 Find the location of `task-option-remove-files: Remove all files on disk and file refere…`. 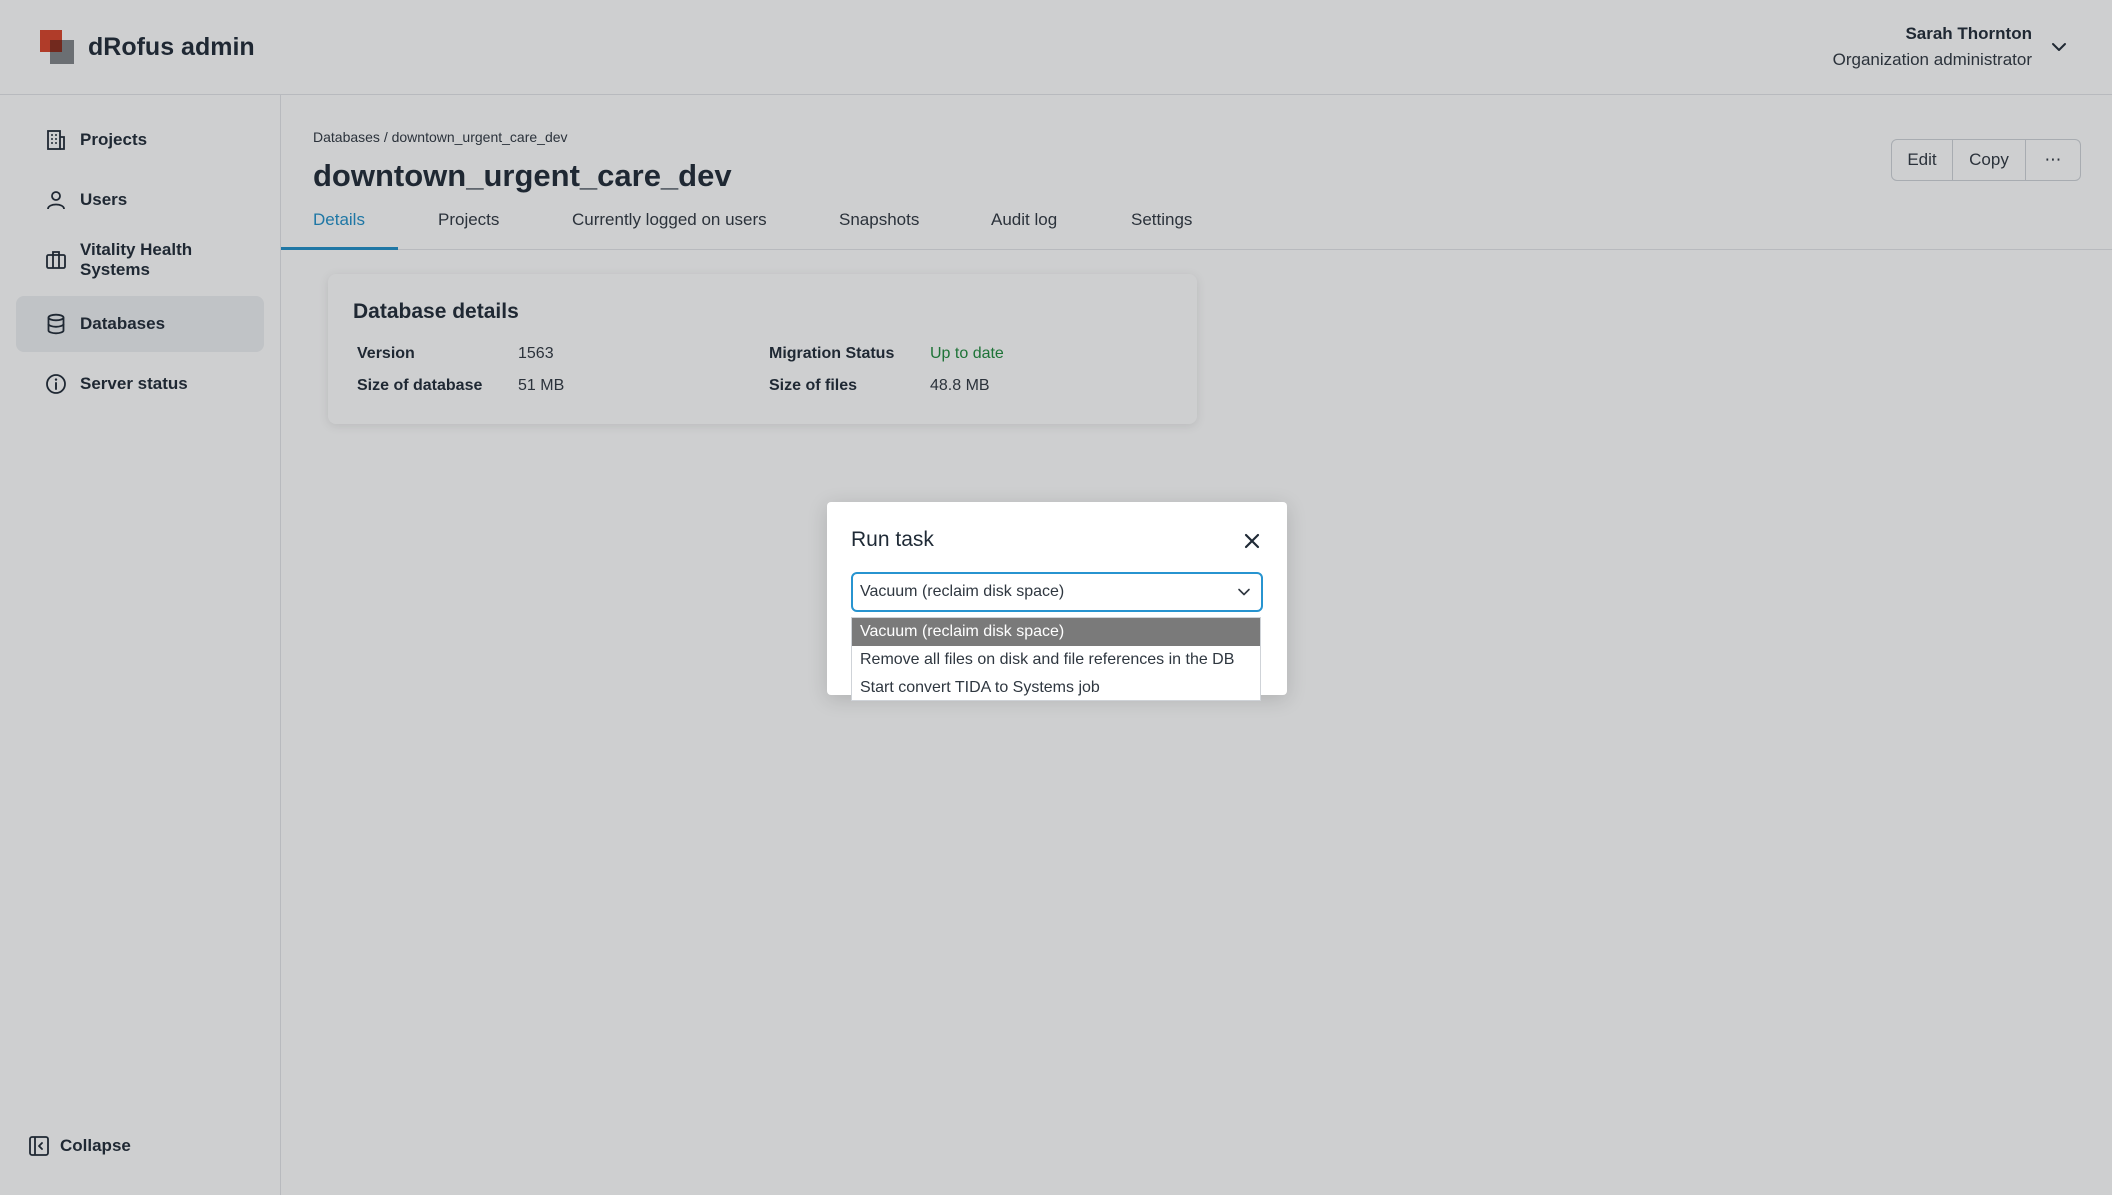

task-option-remove-files: Remove all files on disk and file refere… is located at coordinates (1056, 660).